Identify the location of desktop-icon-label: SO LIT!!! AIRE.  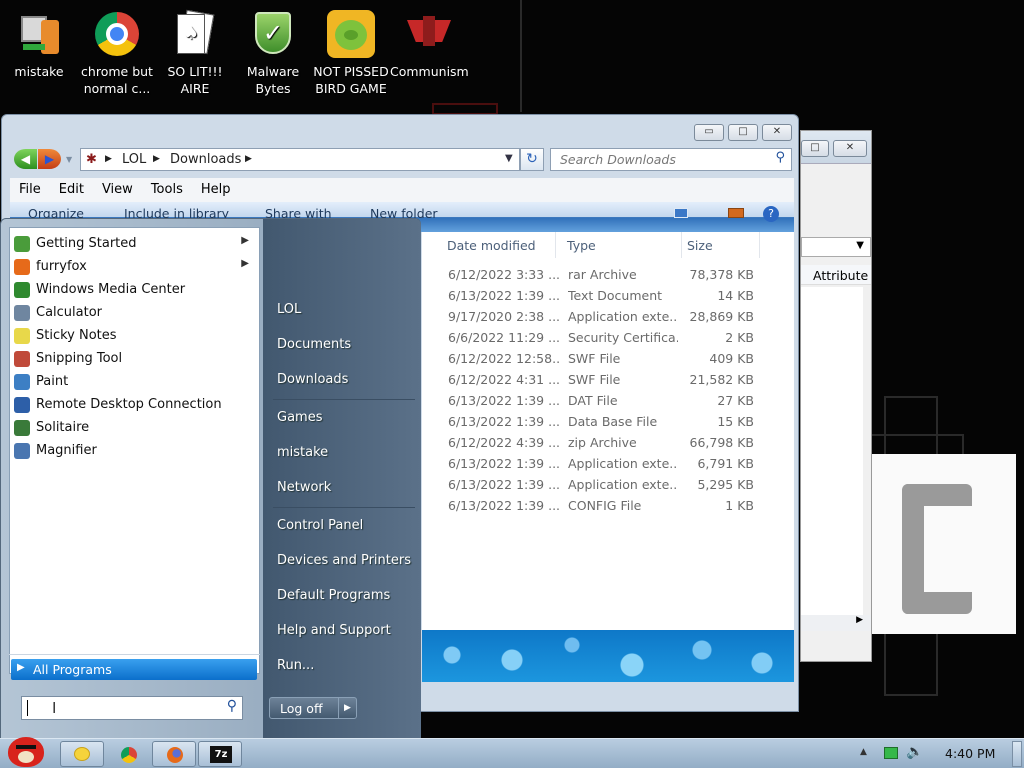
(195, 80).